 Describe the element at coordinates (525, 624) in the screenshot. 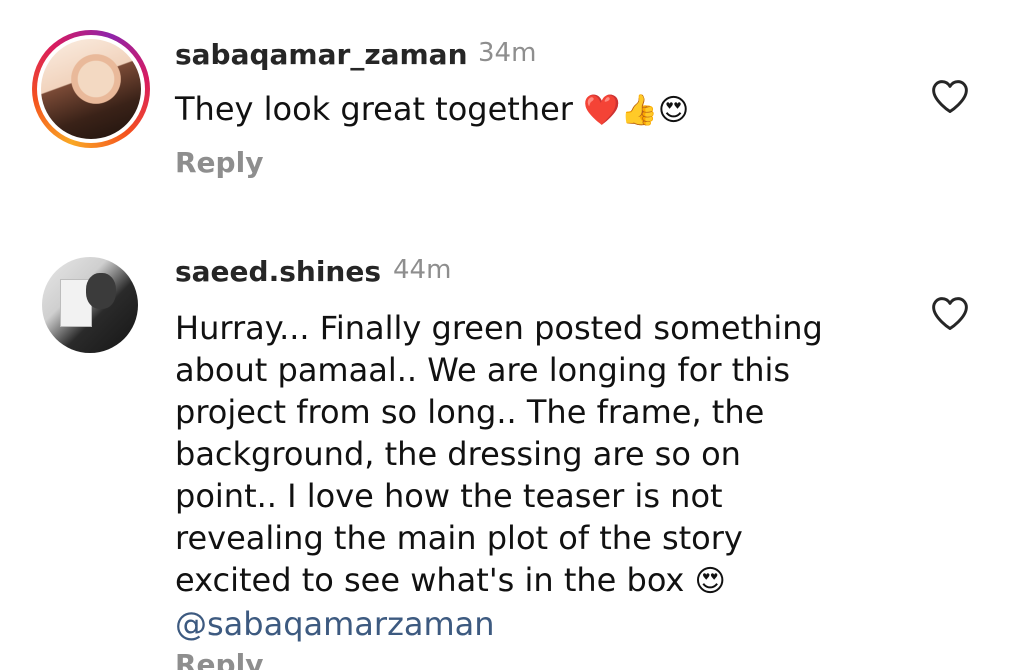

I see `mention-link: @sabaqamarzaman` at that location.